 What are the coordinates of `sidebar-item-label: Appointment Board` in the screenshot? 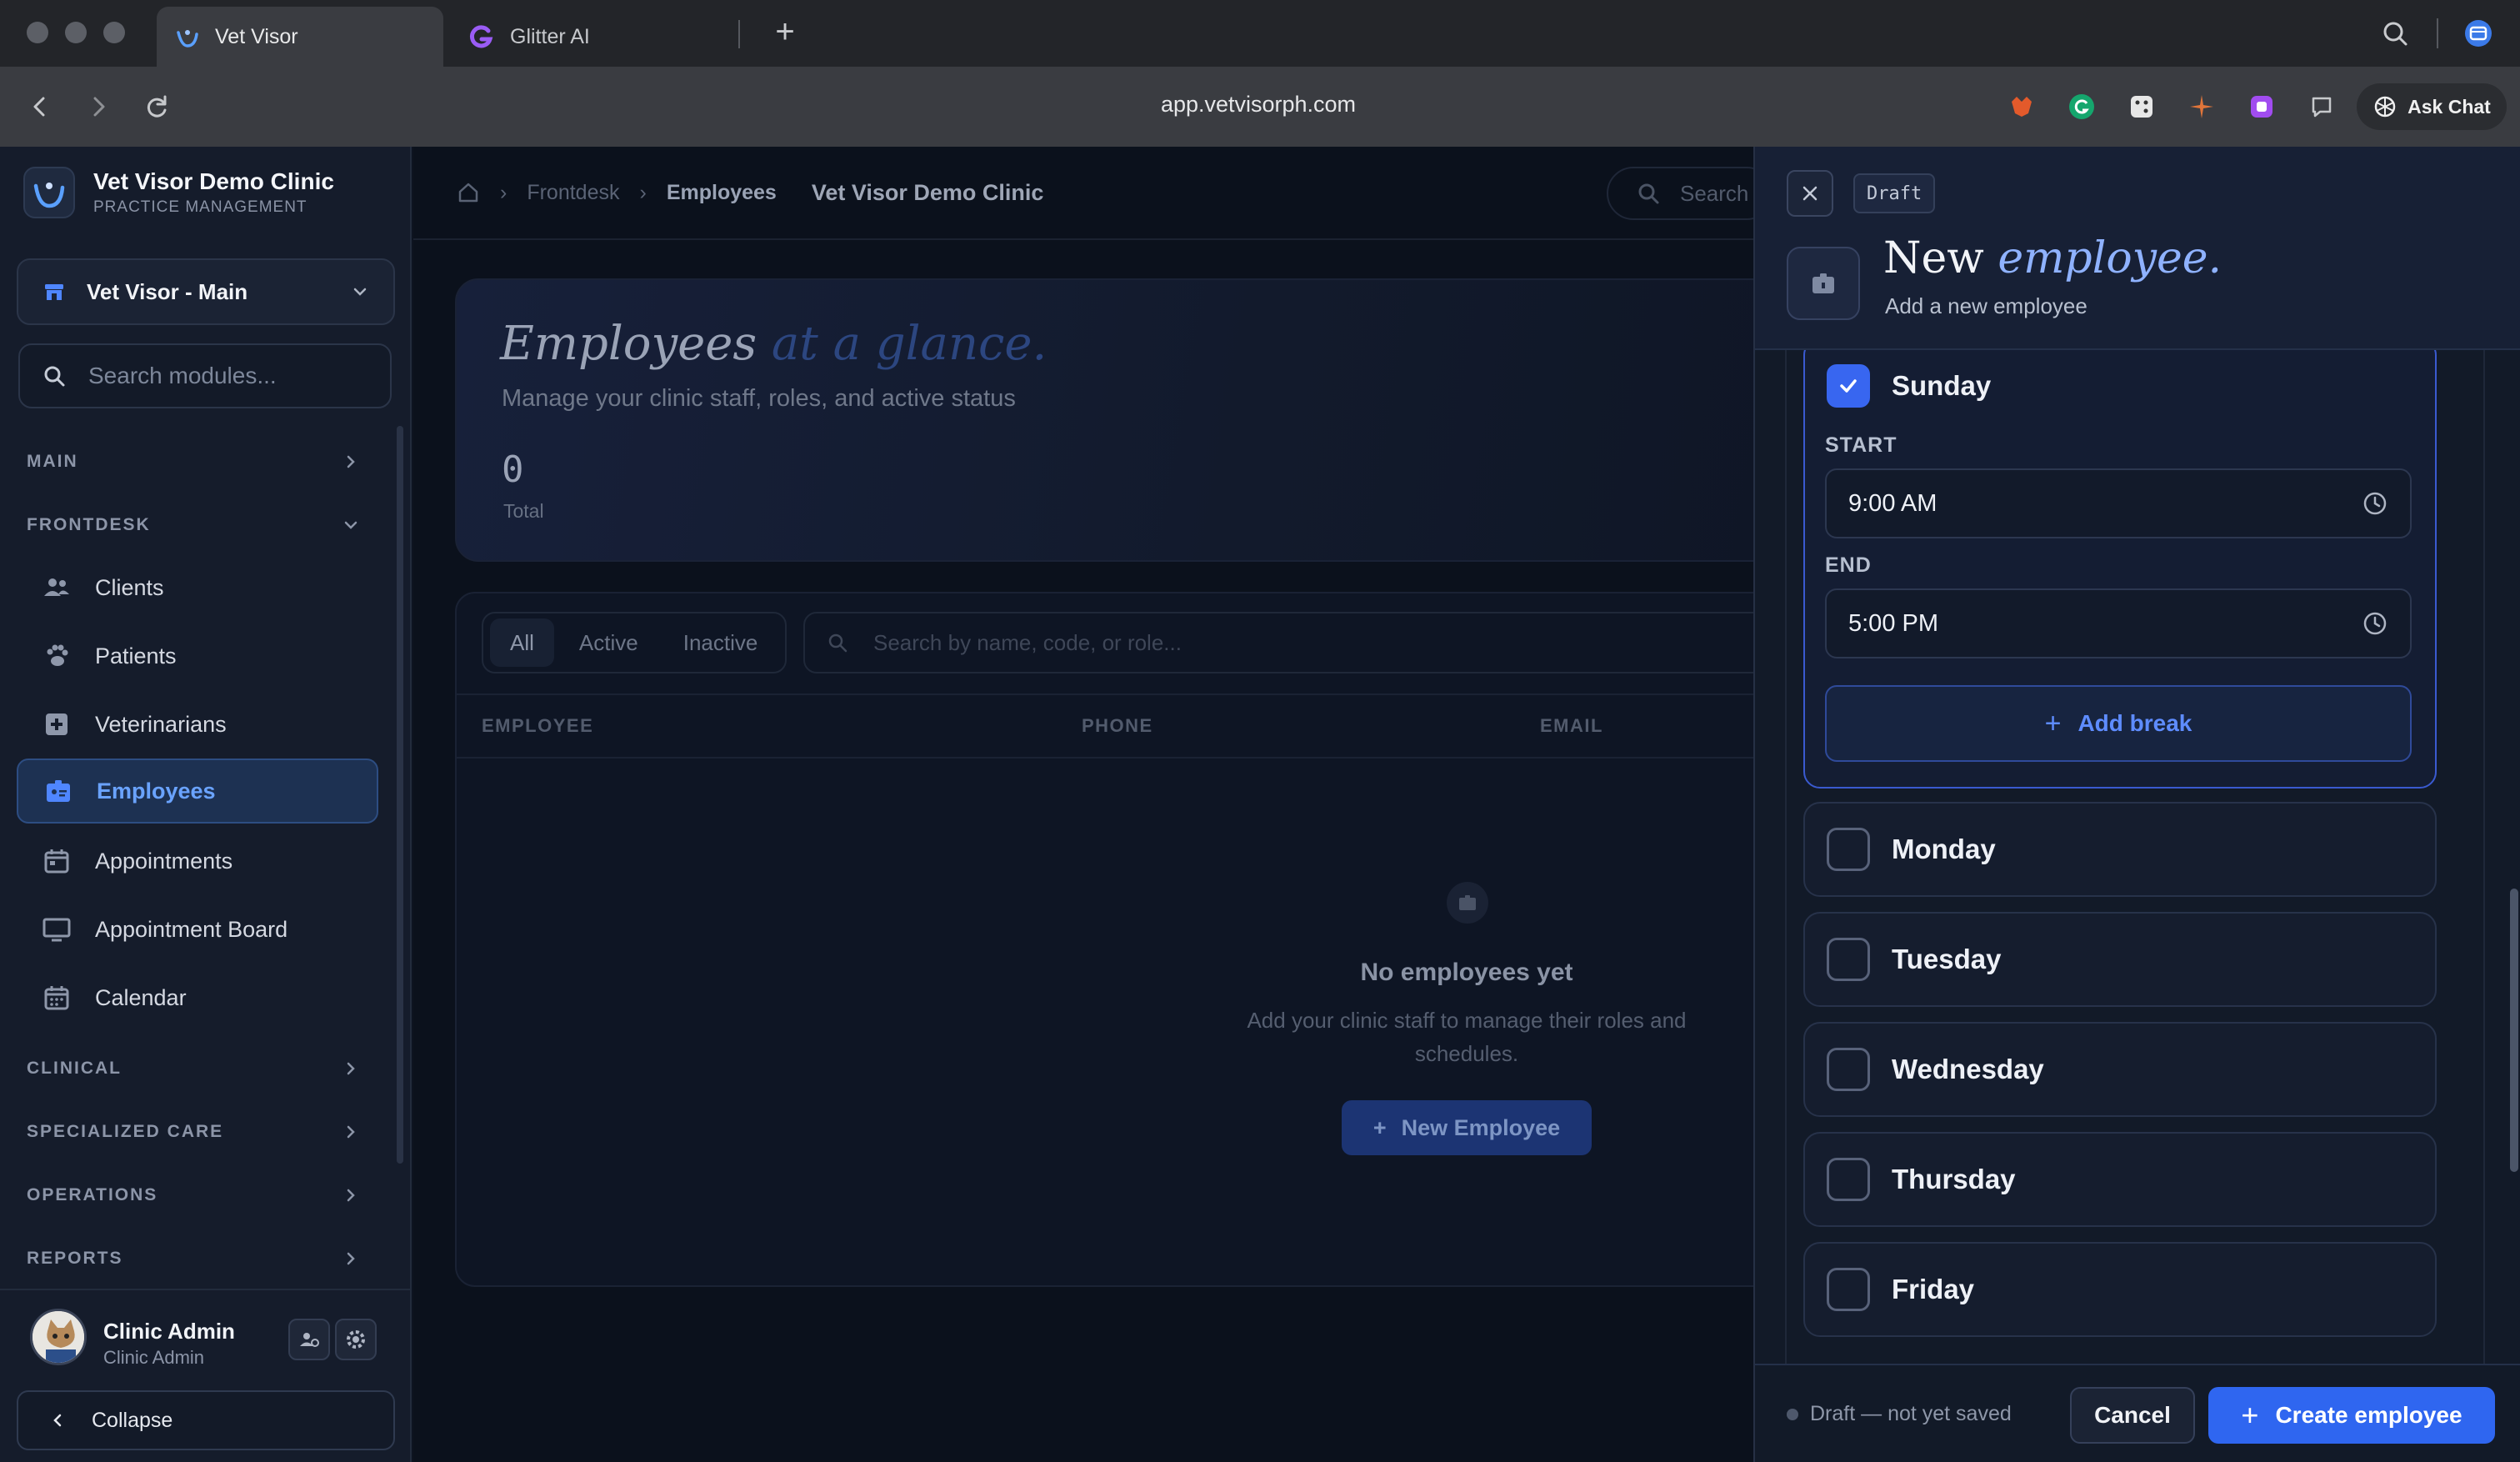 It's located at (191, 929).